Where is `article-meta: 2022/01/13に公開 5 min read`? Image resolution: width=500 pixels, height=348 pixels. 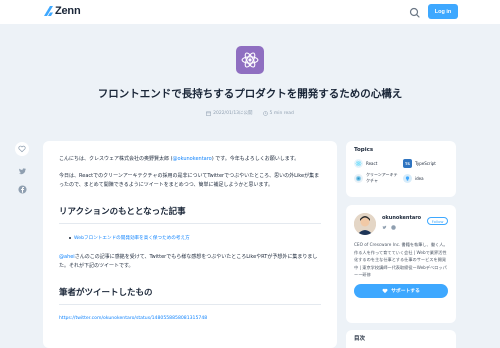
article-meta: 2022/01/13に公開 5 min read is located at coordinates (250, 113).